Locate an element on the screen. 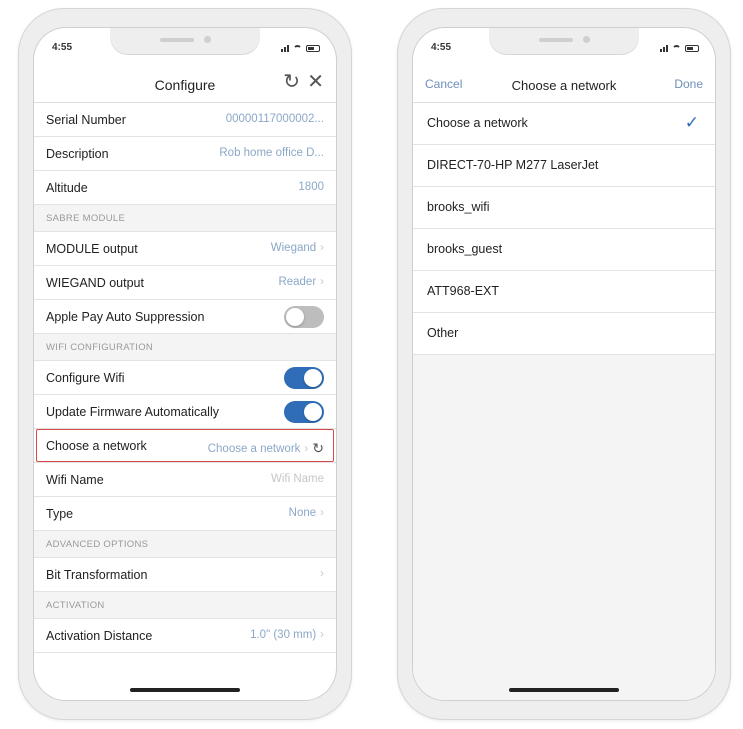 Image resolution: width=743 pixels, height=729 pixels. section-header-sabre: SABRE MODULE is located at coordinates (185, 218).